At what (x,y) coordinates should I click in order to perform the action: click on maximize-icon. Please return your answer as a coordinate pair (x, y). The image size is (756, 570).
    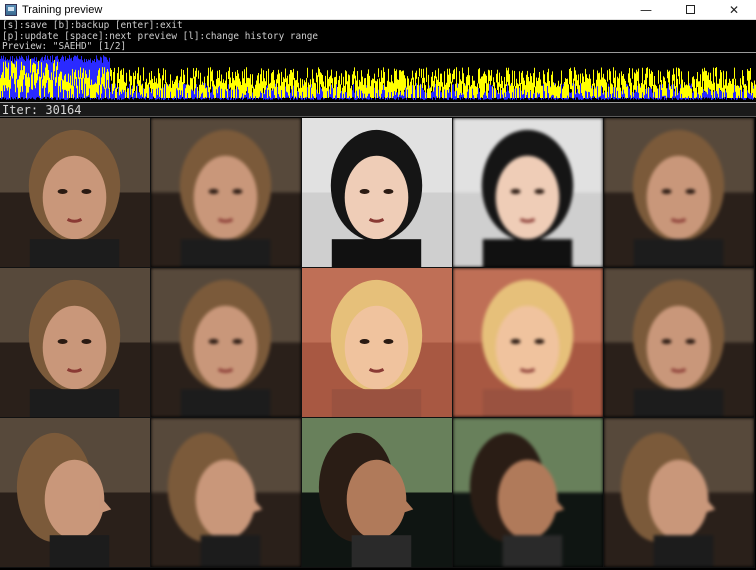
    Looking at the image, I should click on (690, 9).